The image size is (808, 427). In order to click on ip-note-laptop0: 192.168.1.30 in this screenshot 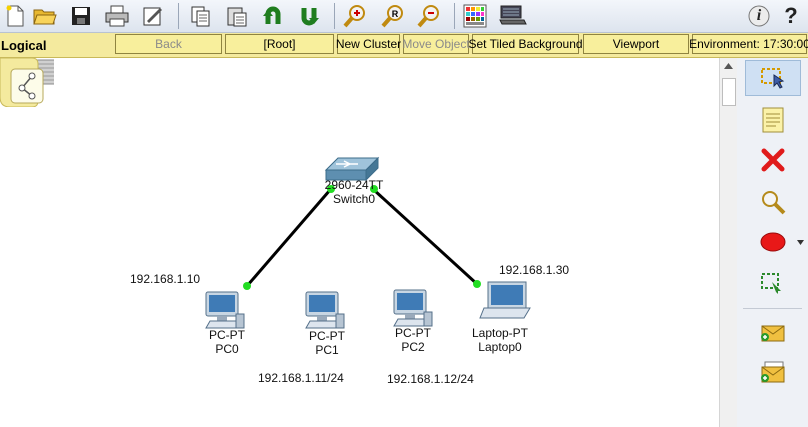, I will do `click(534, 270)`.